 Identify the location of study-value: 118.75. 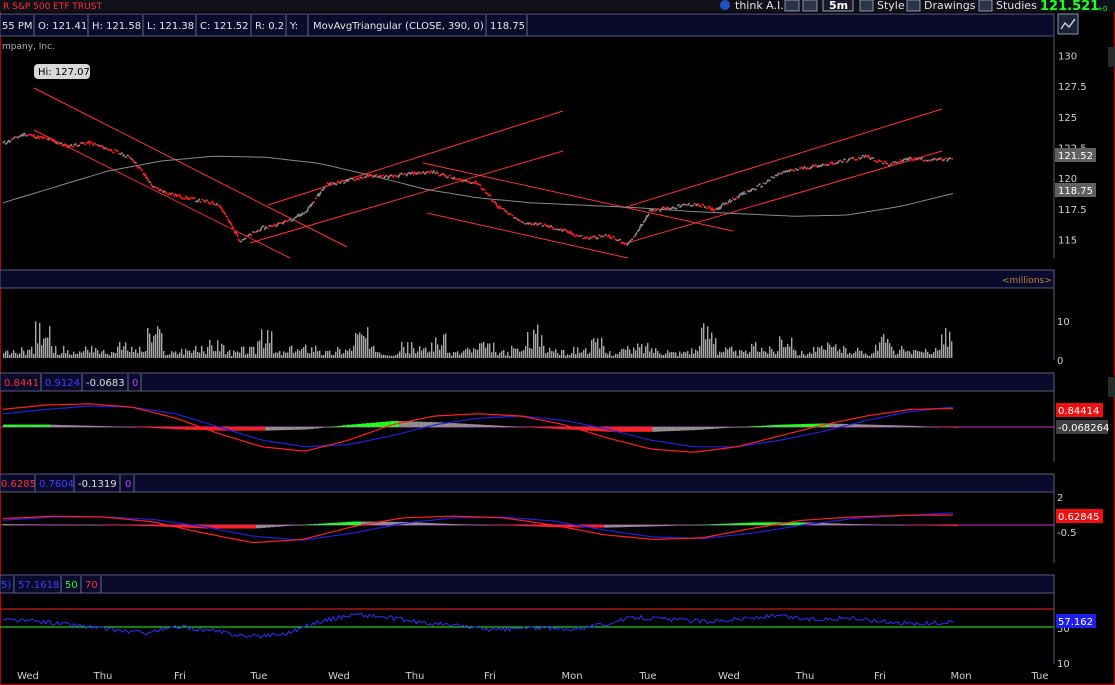
(507, 26).